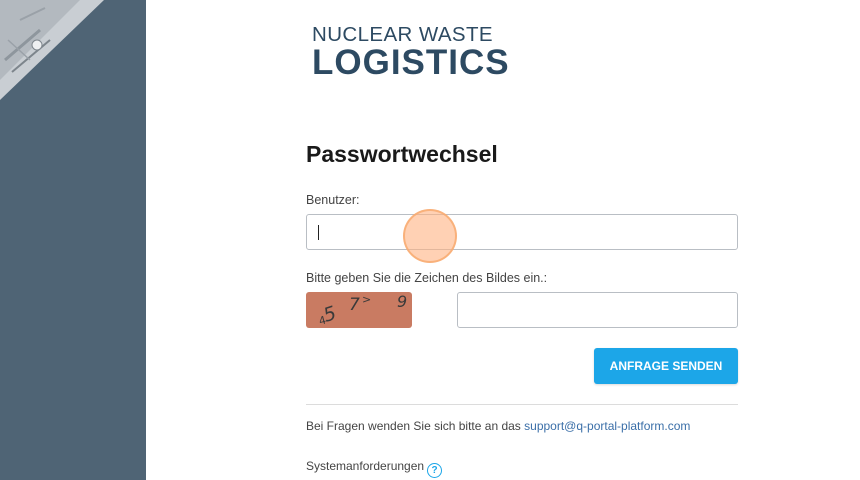 This screenshot has width=860, height=480. I want to click on captcha-char-4: >, so click(366, 299).